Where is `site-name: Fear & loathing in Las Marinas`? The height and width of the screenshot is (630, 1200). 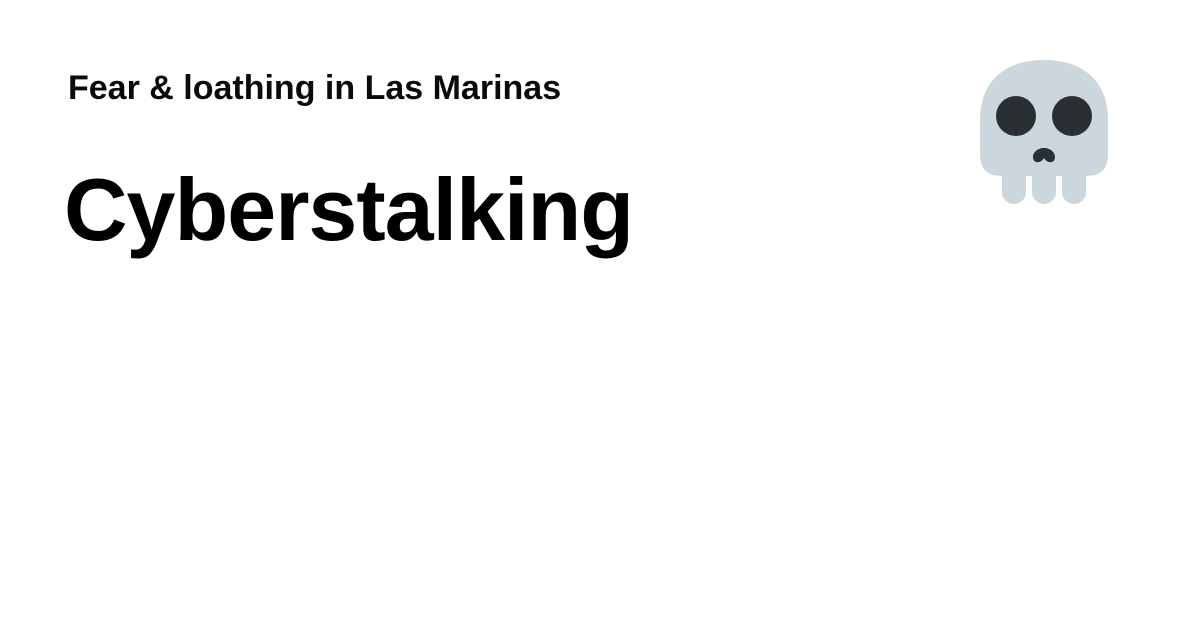 site-name: Fear & loathing in Las Marinas is located at coordinates (315, 88).